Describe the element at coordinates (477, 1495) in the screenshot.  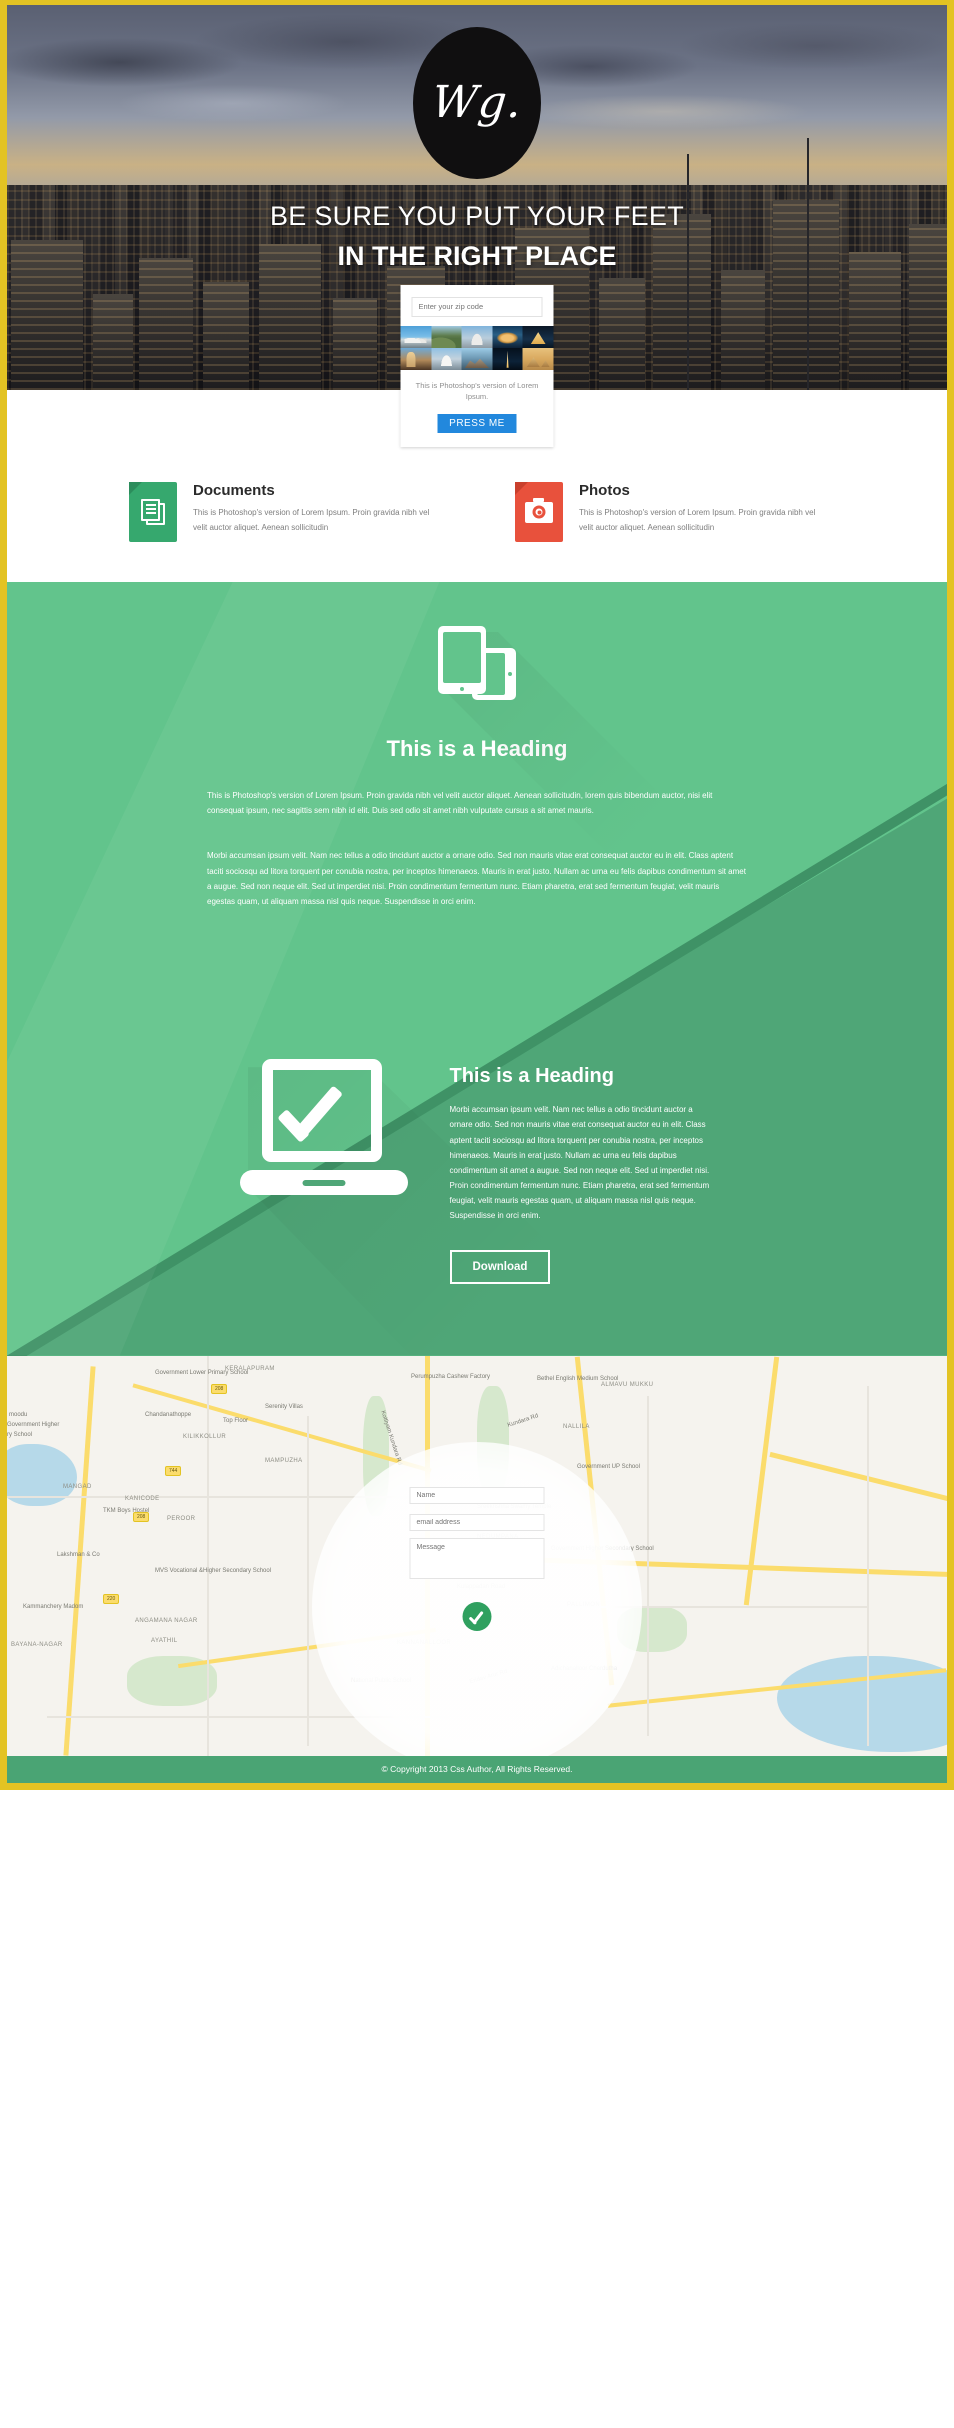
I see `contact-name-input` at that location.